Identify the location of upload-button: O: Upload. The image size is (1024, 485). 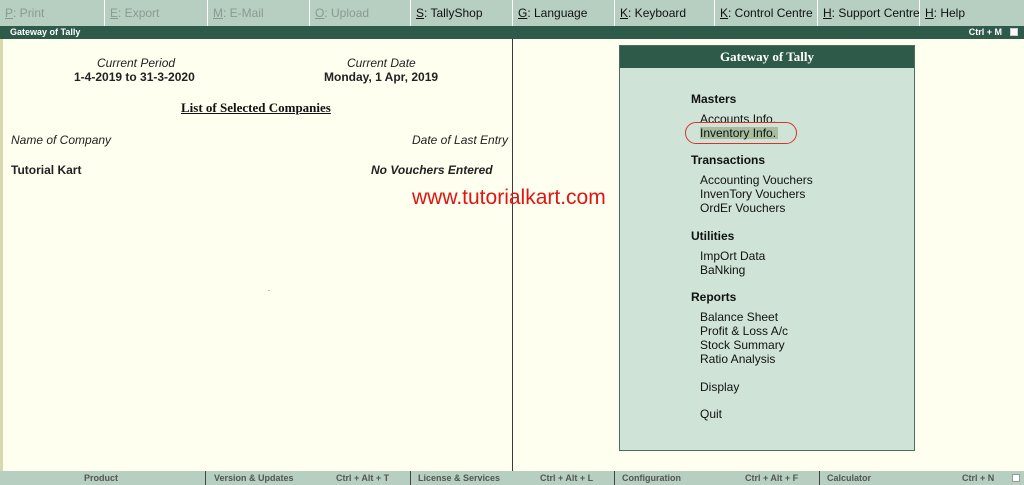
(360, 13).